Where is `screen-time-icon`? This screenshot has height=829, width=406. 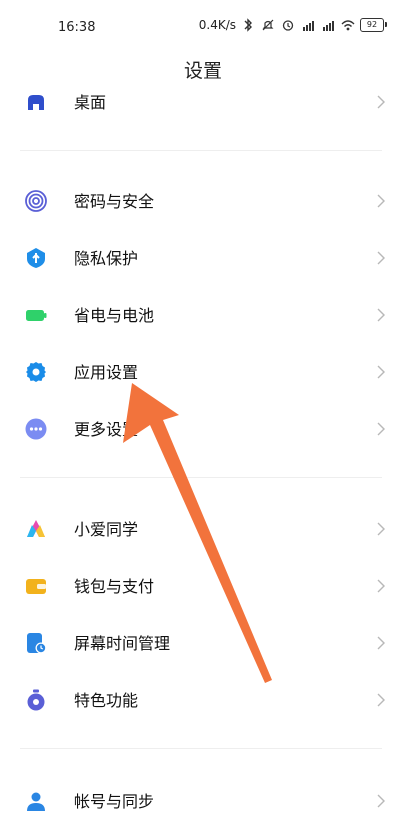 screen-time-icon is located at coordinates (37, 643).